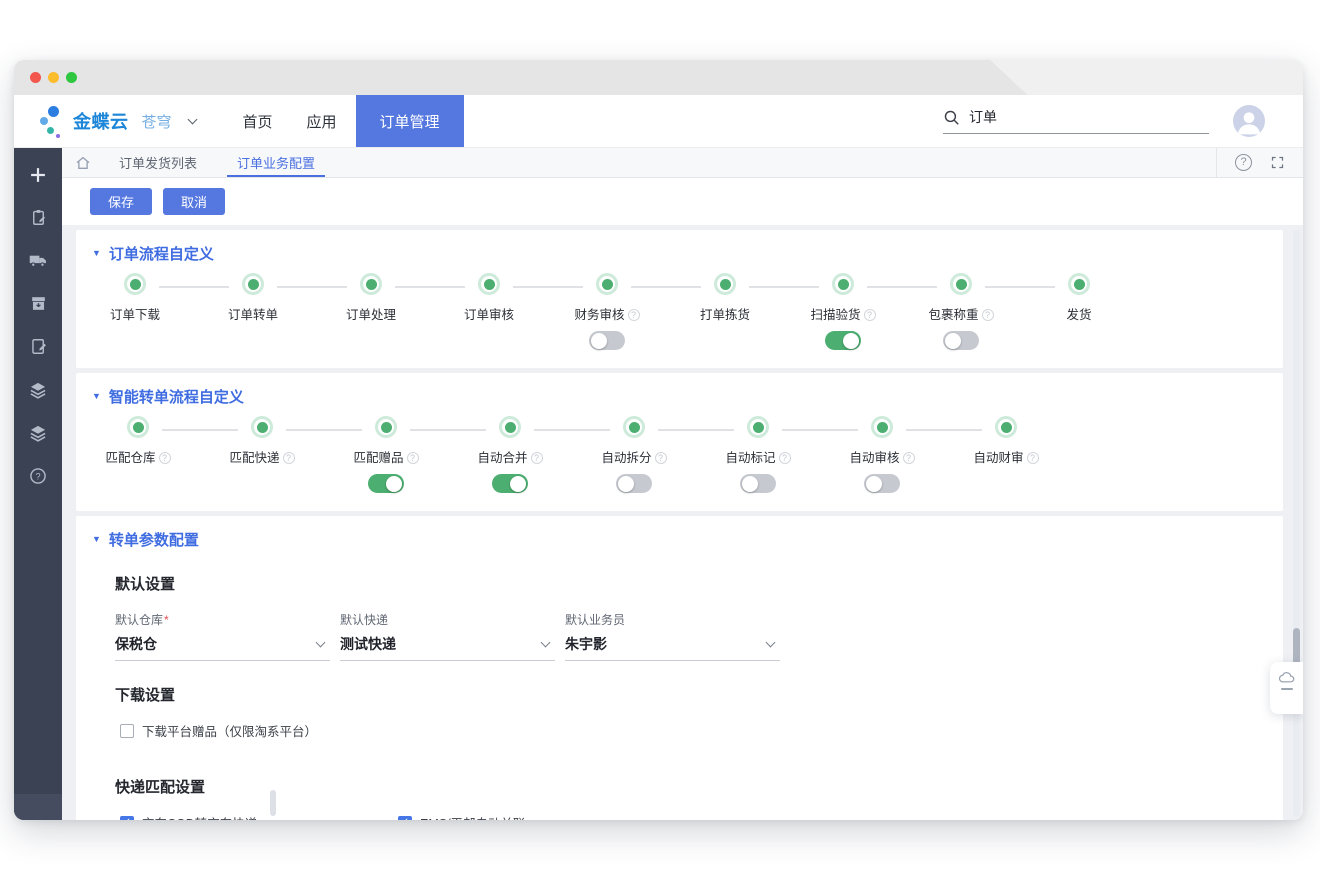 The width and height of the screenshot is (1320, 880). Describe the element at coordinates (951, 117) in the screenshot. I see `search-icon` at that location.